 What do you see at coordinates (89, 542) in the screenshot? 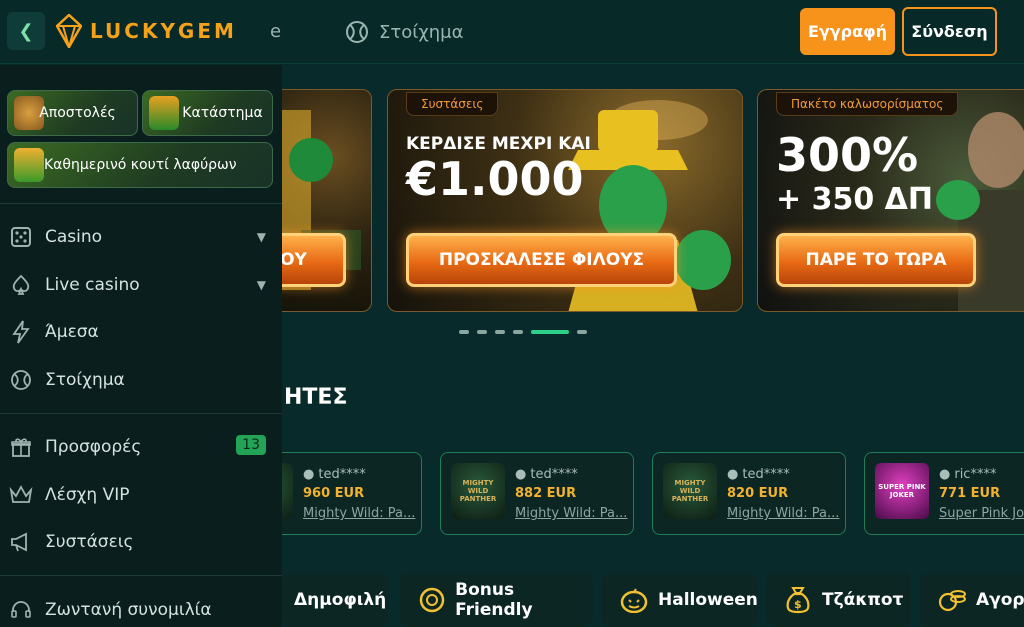
I see `sidebar-item-label: Συστάσεις` at bounding box center [89, 542].